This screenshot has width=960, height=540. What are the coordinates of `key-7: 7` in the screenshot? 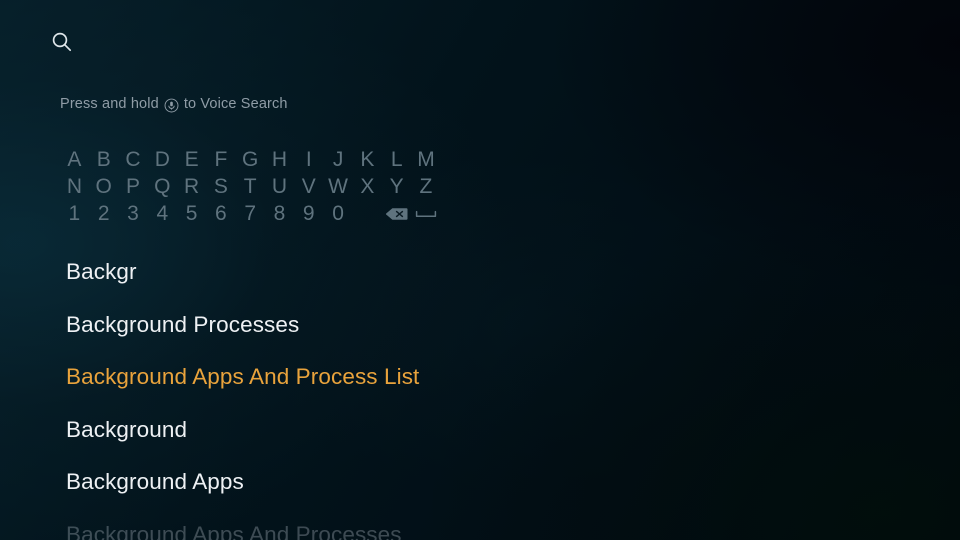 It's located at (250, 213).